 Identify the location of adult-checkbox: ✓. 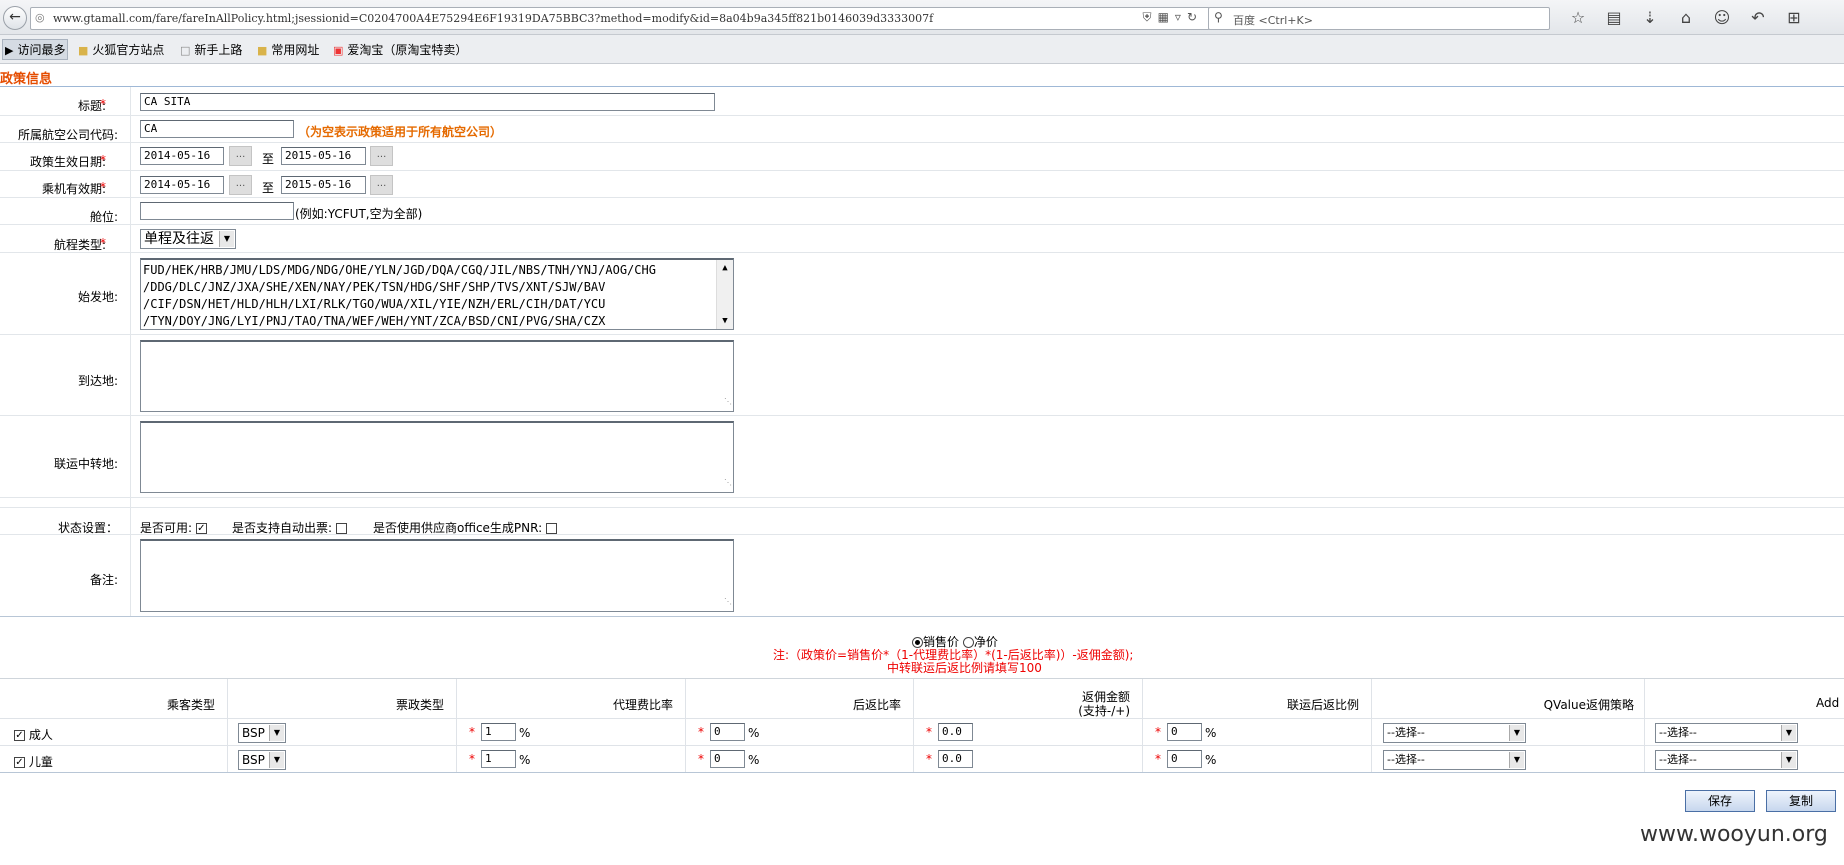
(19, 735).